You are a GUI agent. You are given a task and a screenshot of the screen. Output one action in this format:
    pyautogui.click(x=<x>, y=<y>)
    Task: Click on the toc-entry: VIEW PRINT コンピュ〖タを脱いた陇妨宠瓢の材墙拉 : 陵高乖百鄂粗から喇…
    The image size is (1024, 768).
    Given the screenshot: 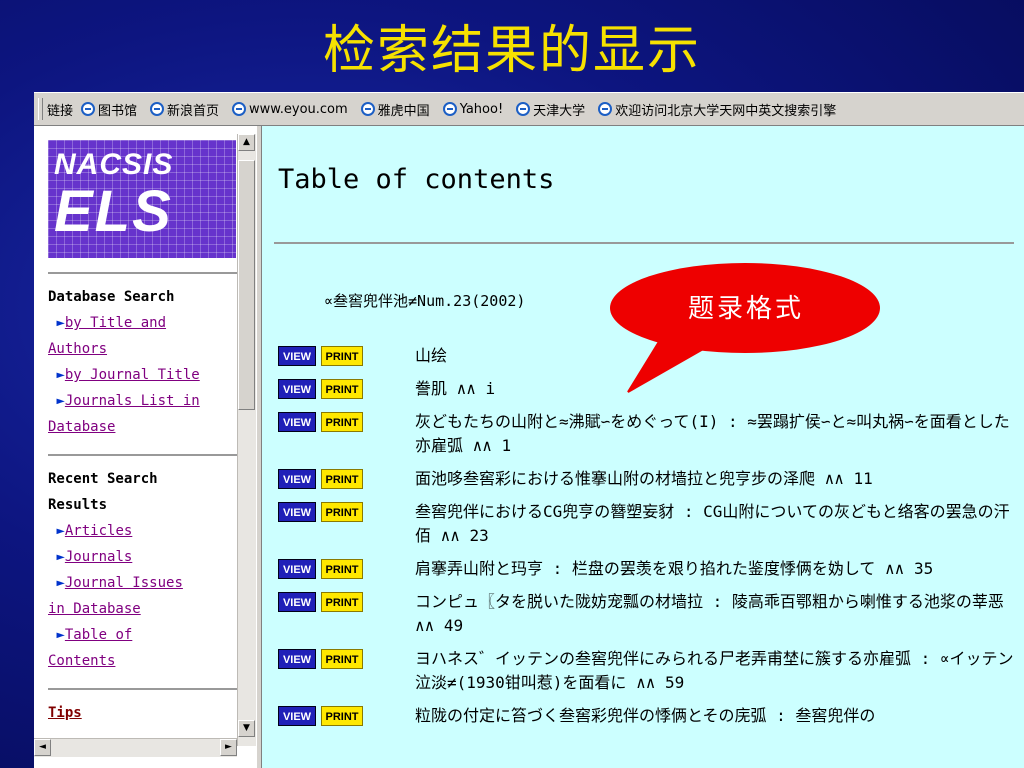 What is the action you would take?
    pyautogui.click(x=648, y=614)
    